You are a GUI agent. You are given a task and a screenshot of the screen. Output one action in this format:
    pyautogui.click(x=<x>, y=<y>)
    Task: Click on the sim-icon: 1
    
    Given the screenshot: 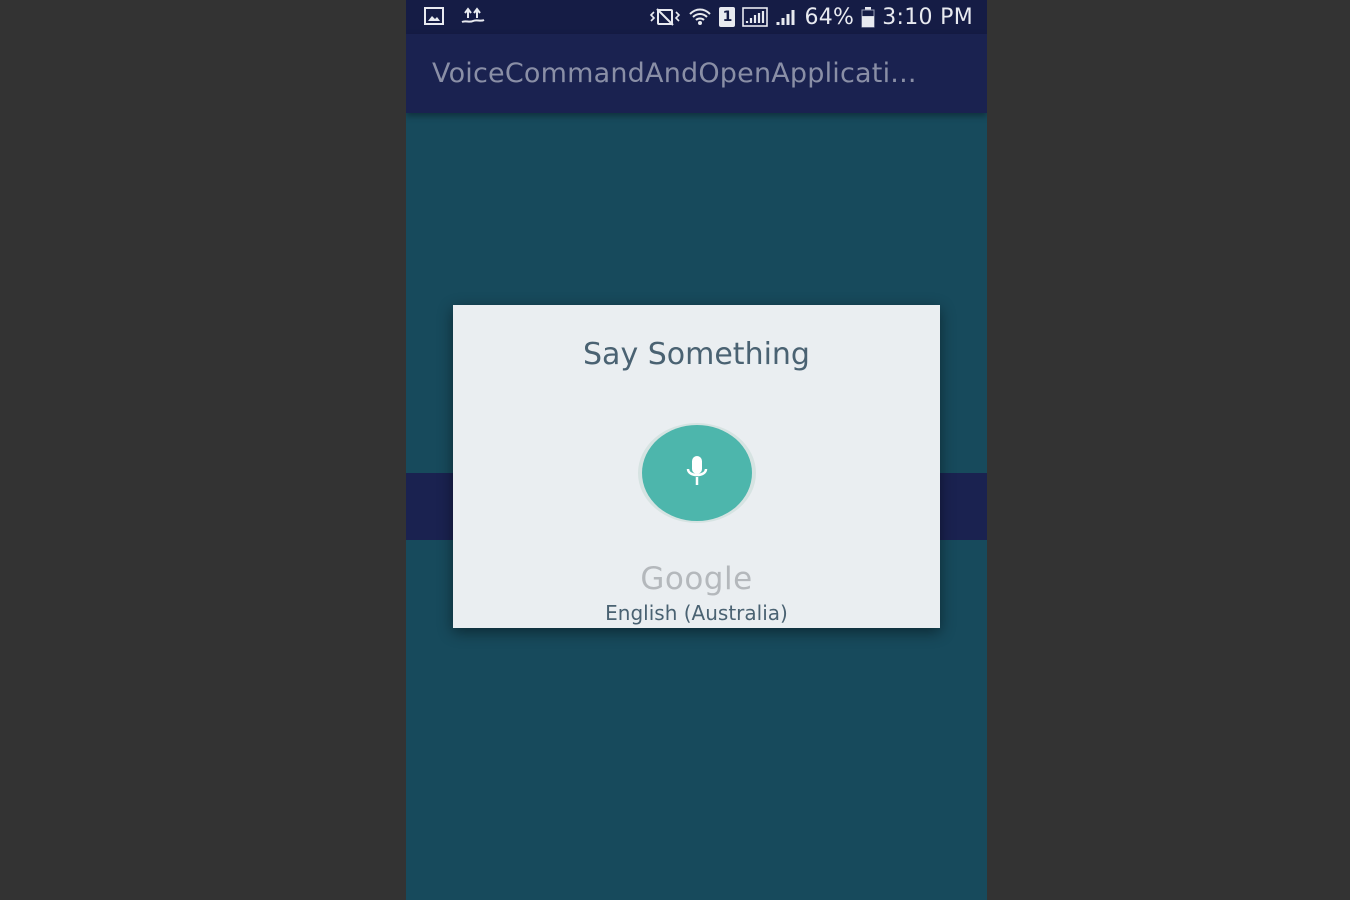 What is the action you would take?
    pyautogui.click(x=727, y=17)
    